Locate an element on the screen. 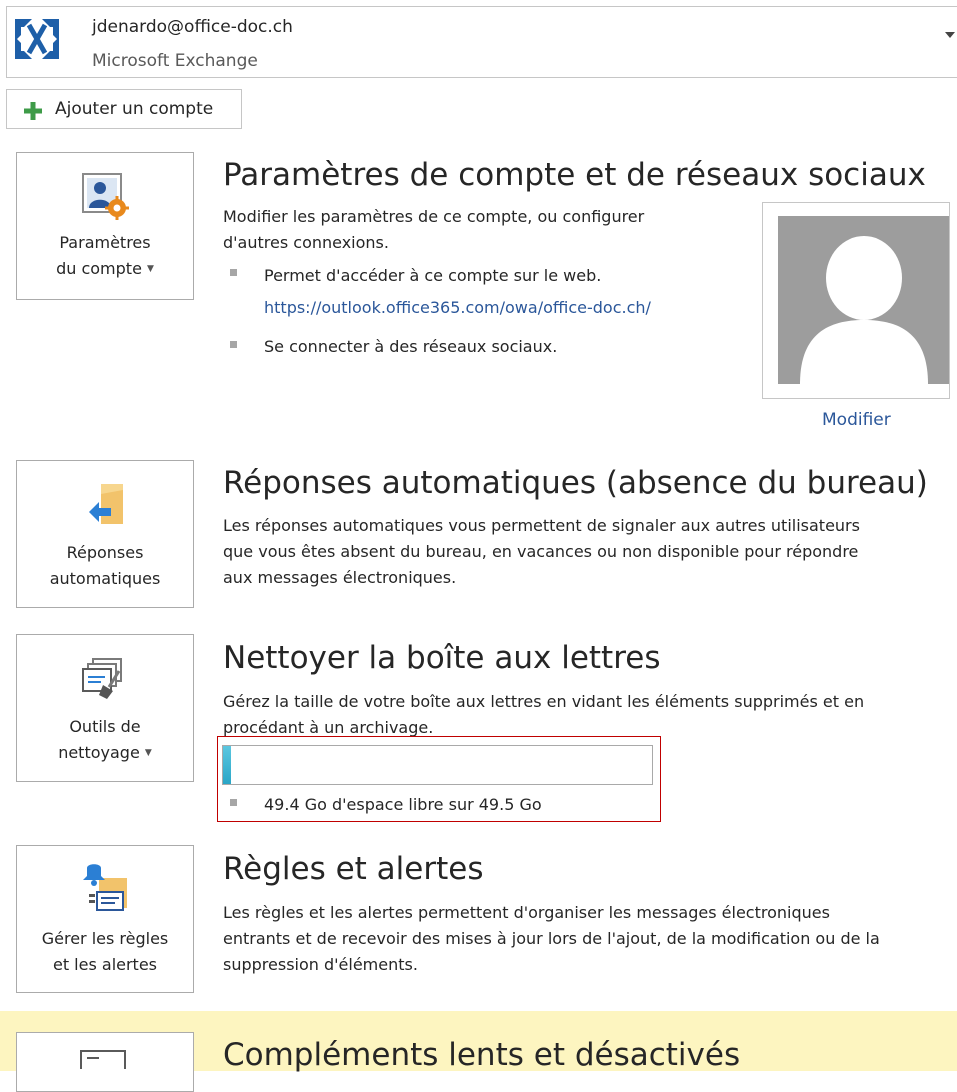 This screenshot has width=957, height=1092. auto-replies-desc-line3: aux messages électroniques. is located at coordinates (340, 577).